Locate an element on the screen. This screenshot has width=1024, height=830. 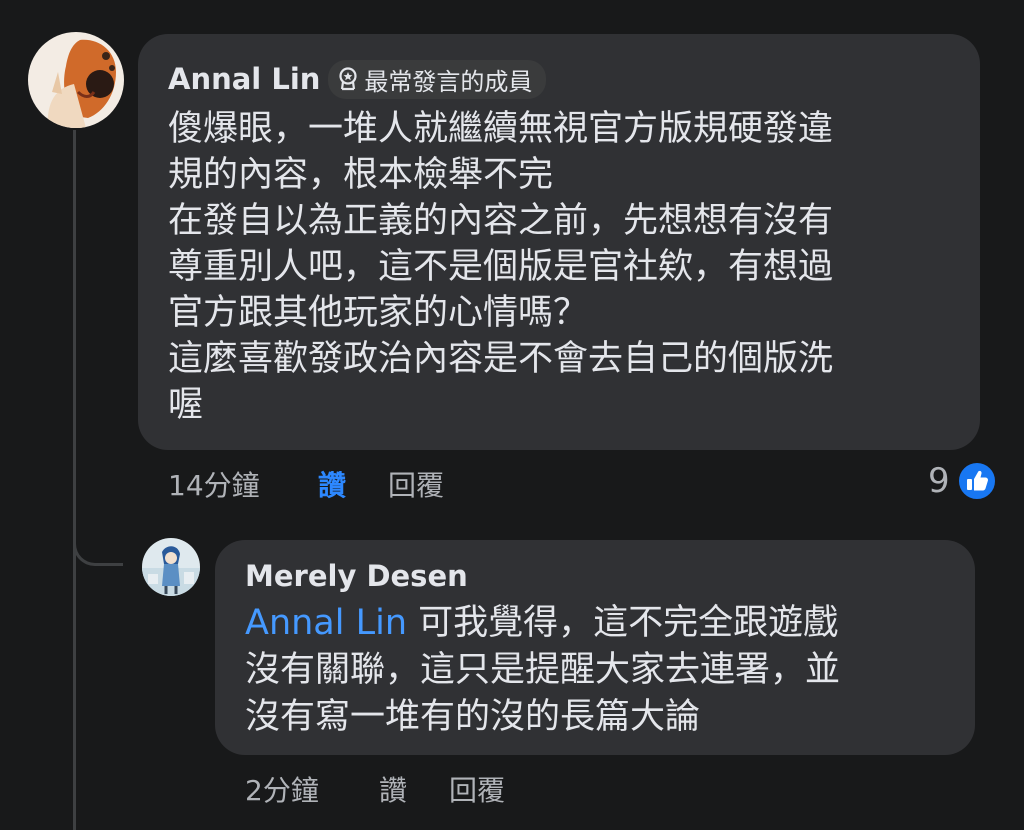
reply-actions: 2分鐘 讚 回覆 is located at coordinates (375, 789).